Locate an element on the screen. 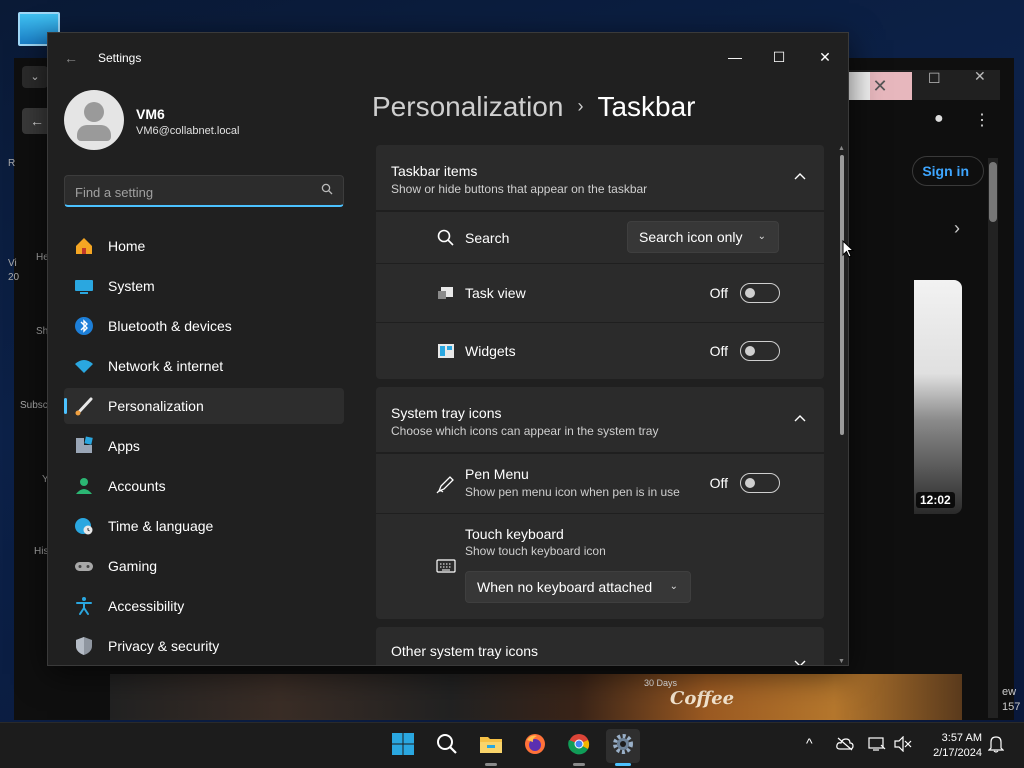 This screenshot has width=1024, height=768. network-icon is located at coordinates (877, 745).